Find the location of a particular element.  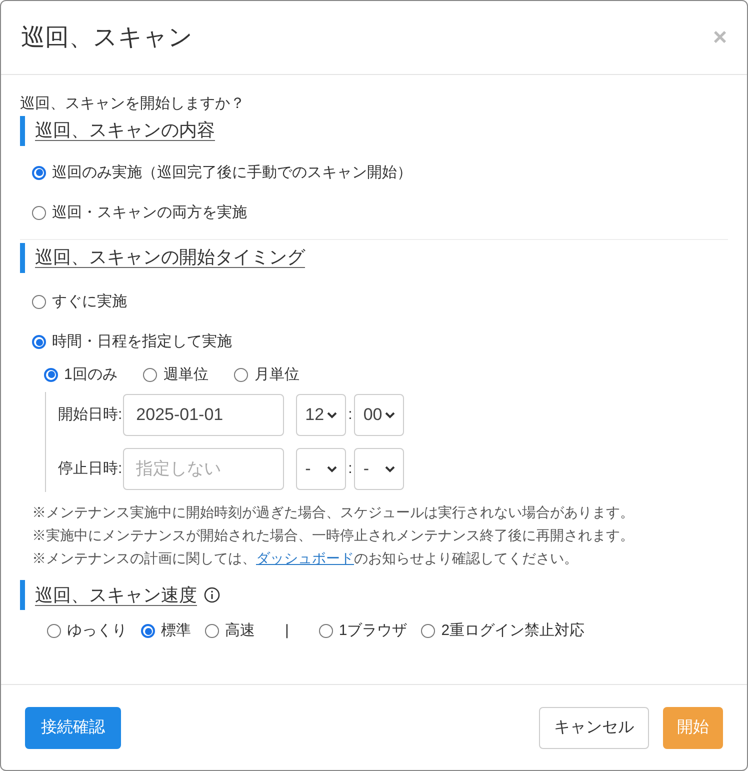

dialog-title: 巡回、スキャン is located at coordinates (107, 37).